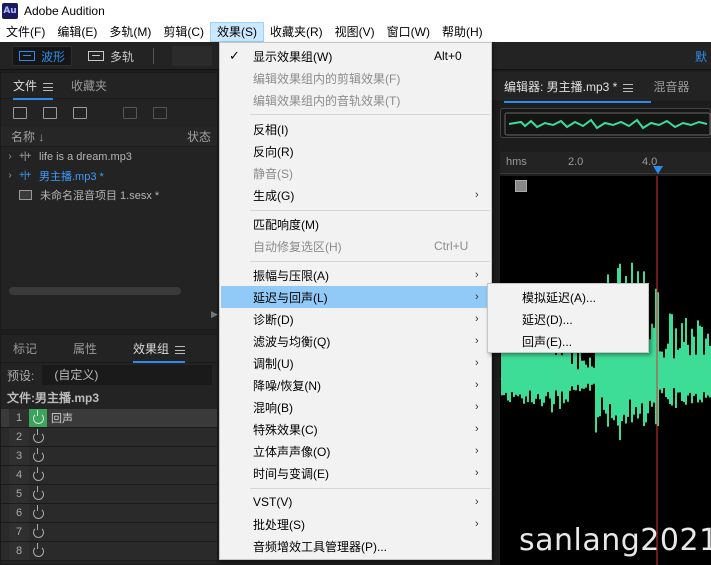 The image size is (711, 565). What do you see at coordinates (615, 540) in the screenshot?
I see `watermark-text: sanlang2021` at bounding box center [615, 540].